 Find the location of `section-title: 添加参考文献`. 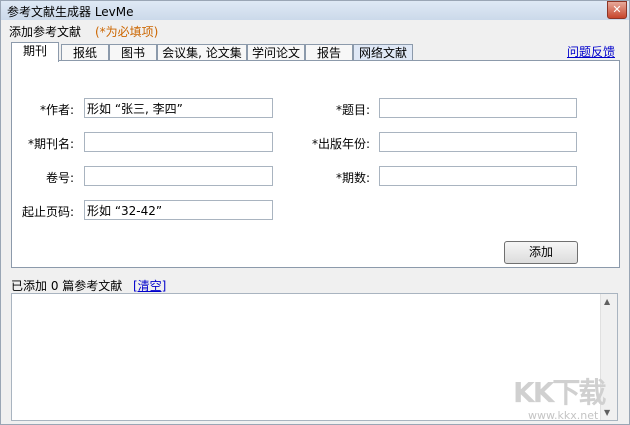

section-title: 添加参考文献 is located at coordinates (45, 32).